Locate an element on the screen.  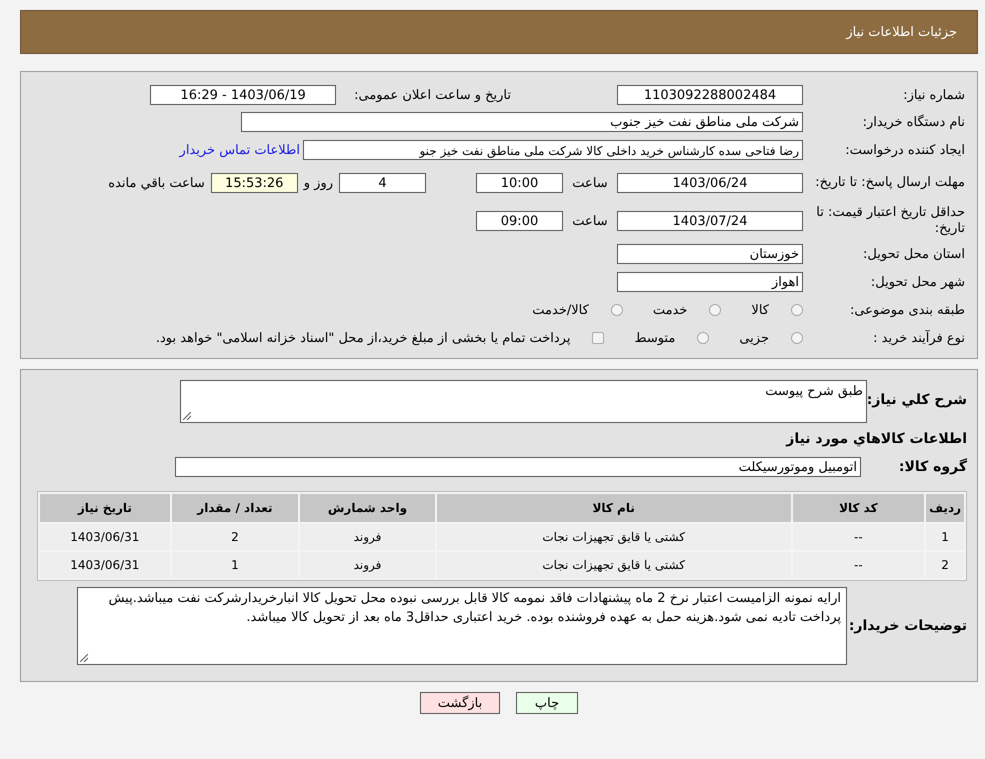
field-label: شماره نیاز: is located at coordinates (933, 95).